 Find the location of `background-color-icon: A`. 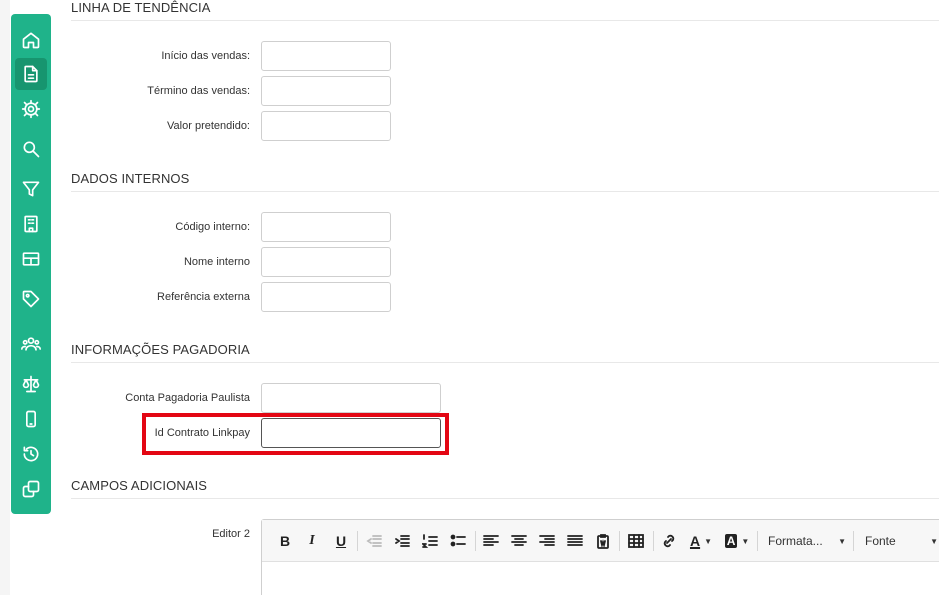

background-color-icon: A is located at coordinates (731, 541).